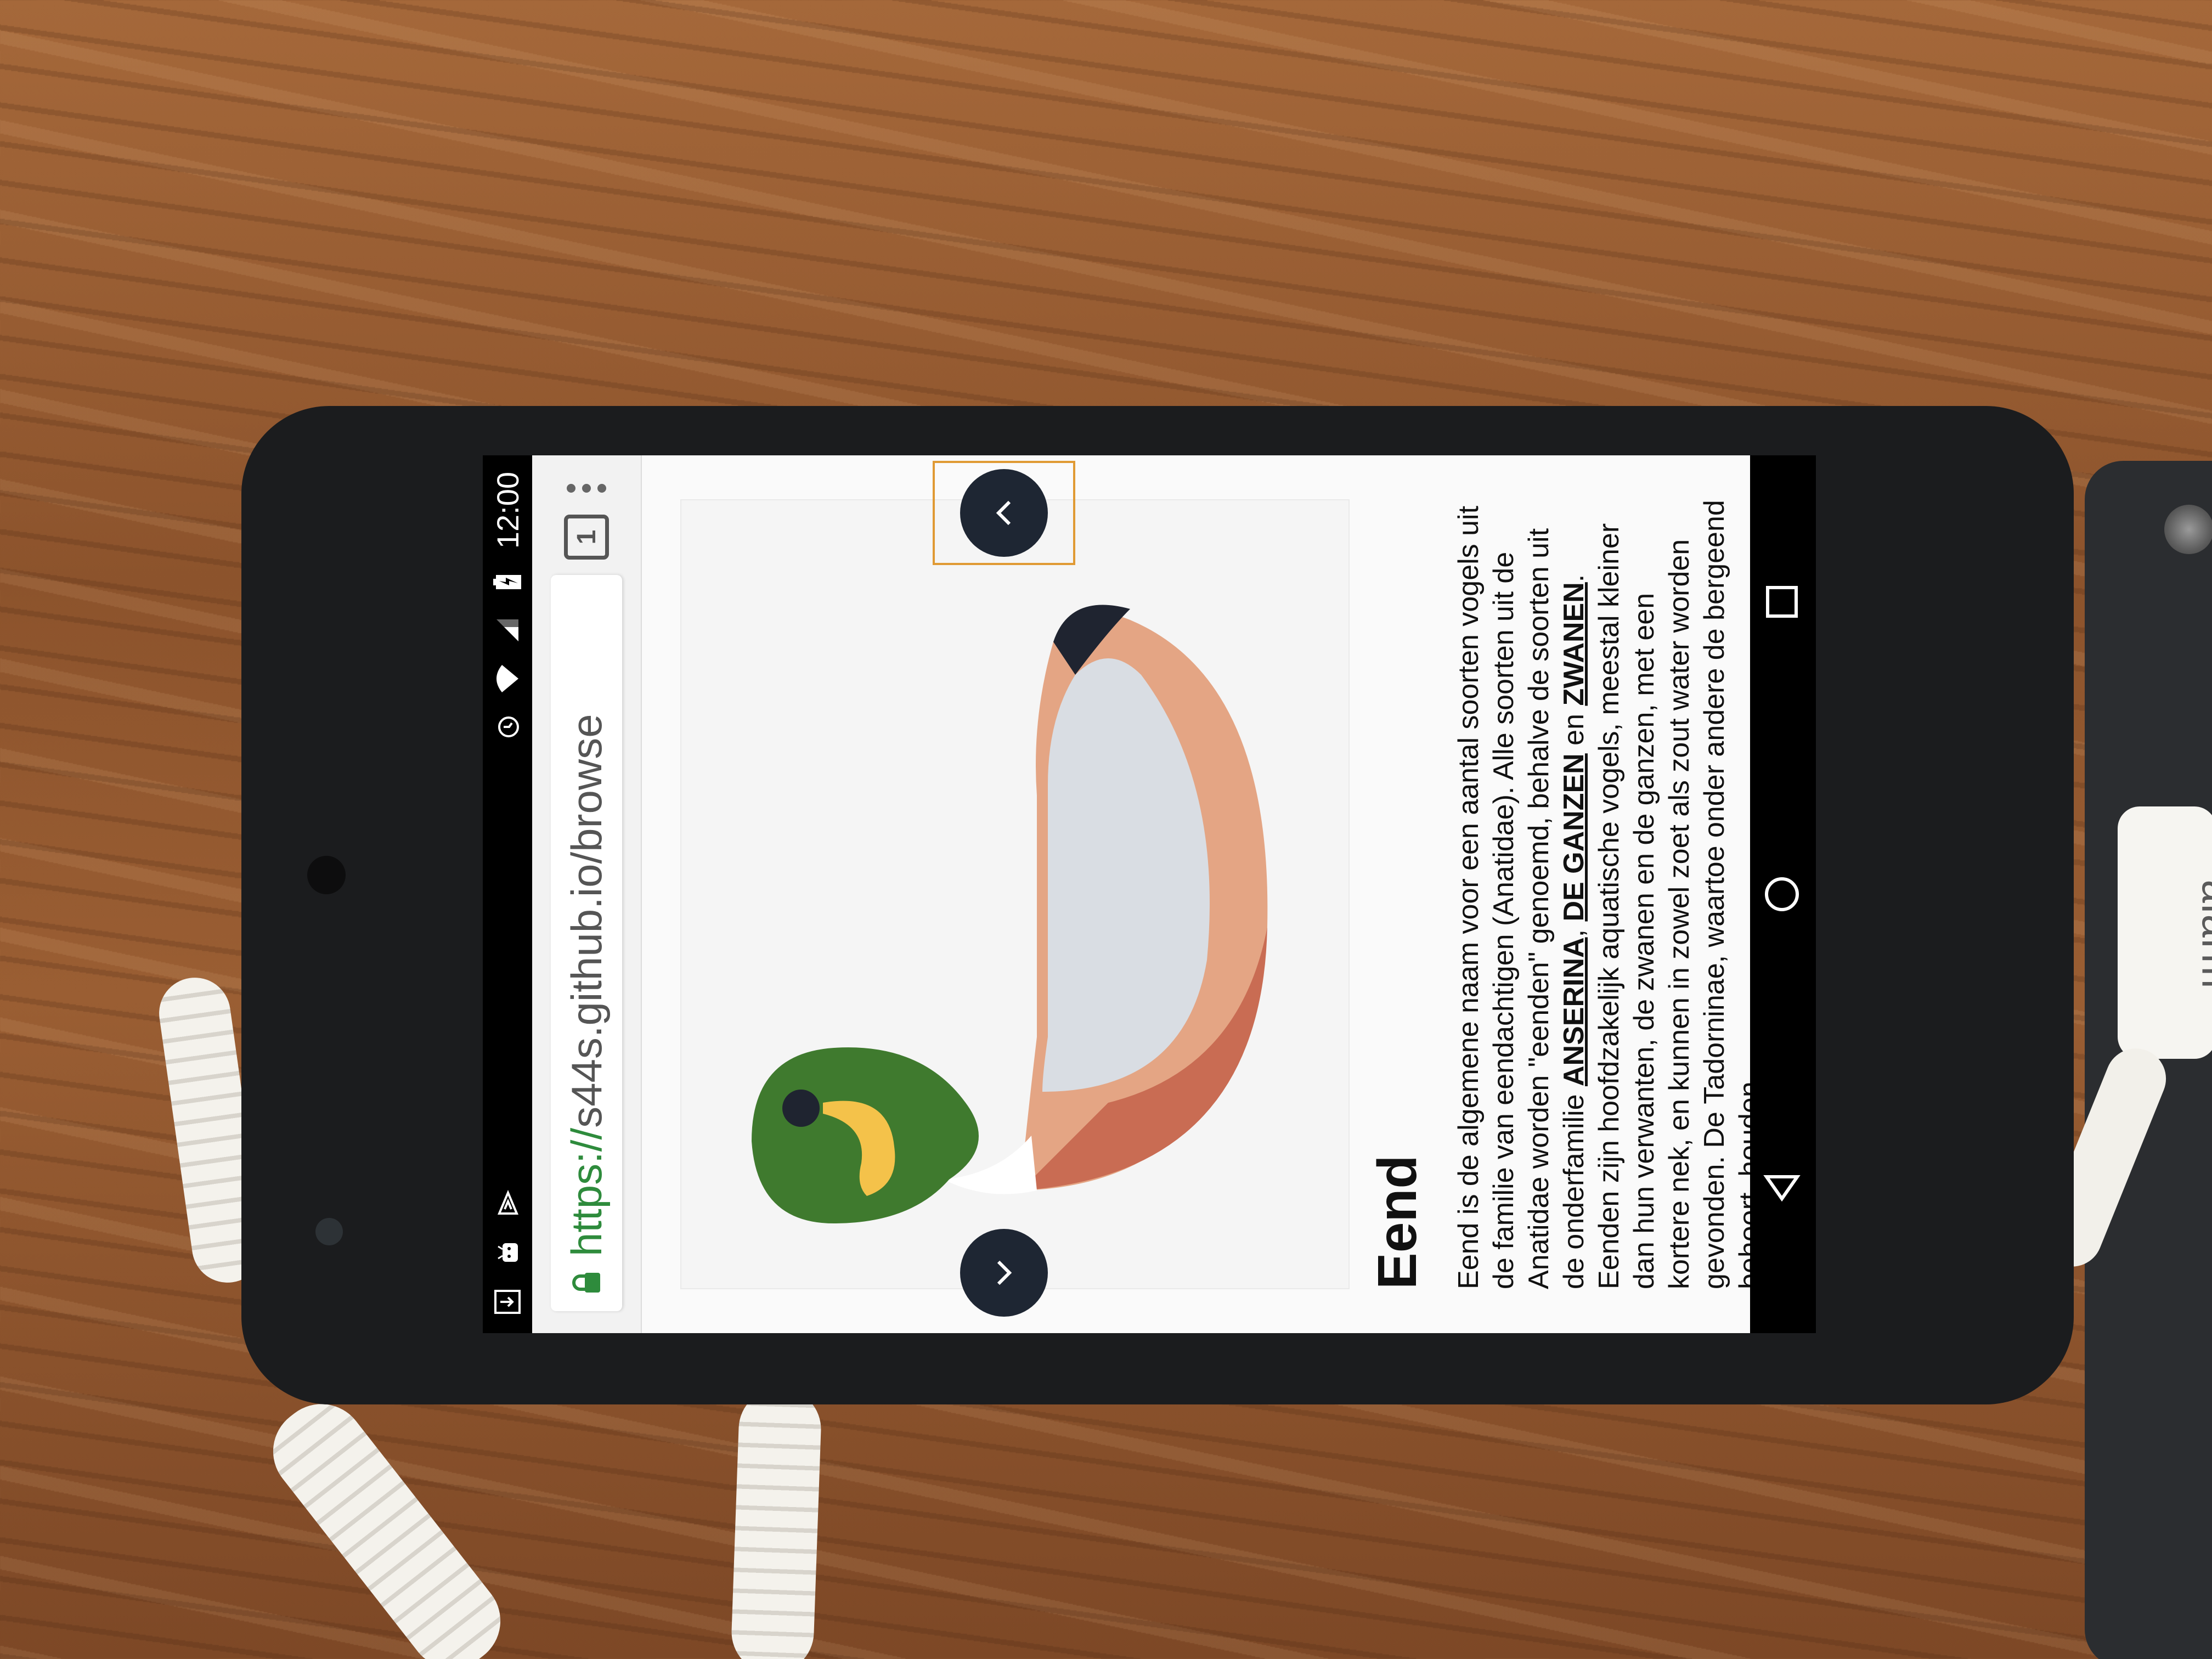 The width and height of the screenshot is (2212, 1659). Describe the element at coordinates (2202, 935) in the screenshot. I see `alarm-label: alarm` at that location.